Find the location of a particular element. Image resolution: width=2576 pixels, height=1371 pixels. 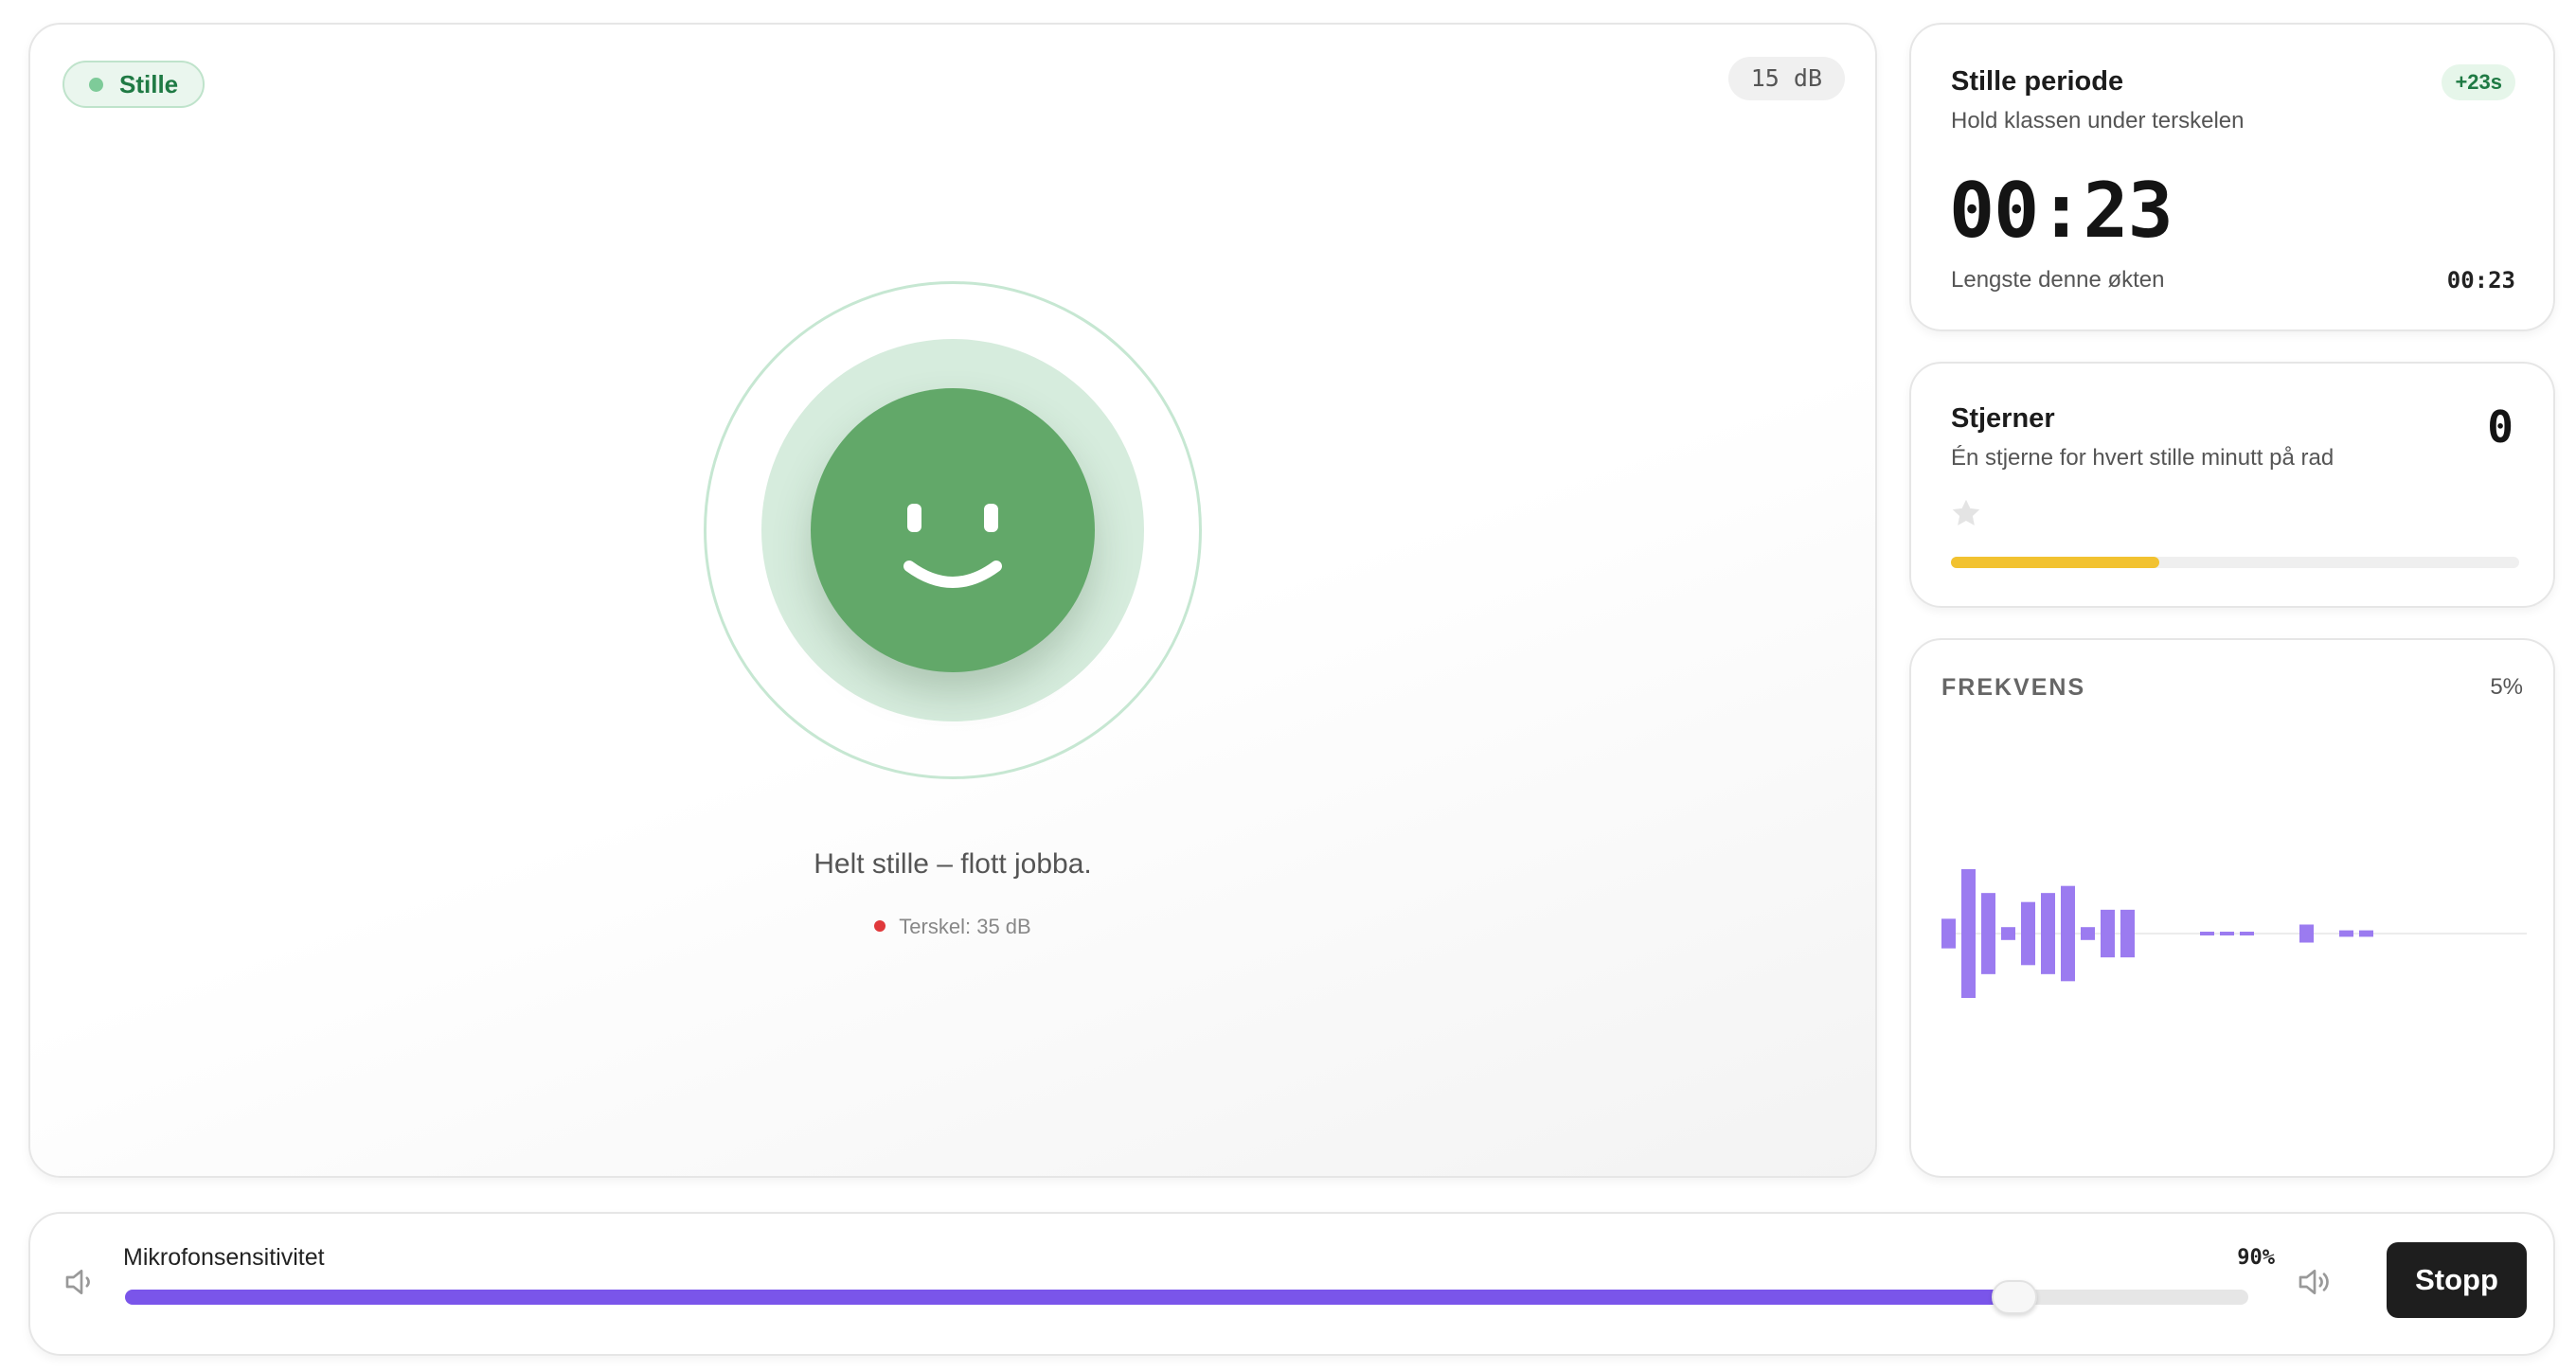

sensitivity-label: Mikrofonsensitivitet is located at coordinates (224, 1257).